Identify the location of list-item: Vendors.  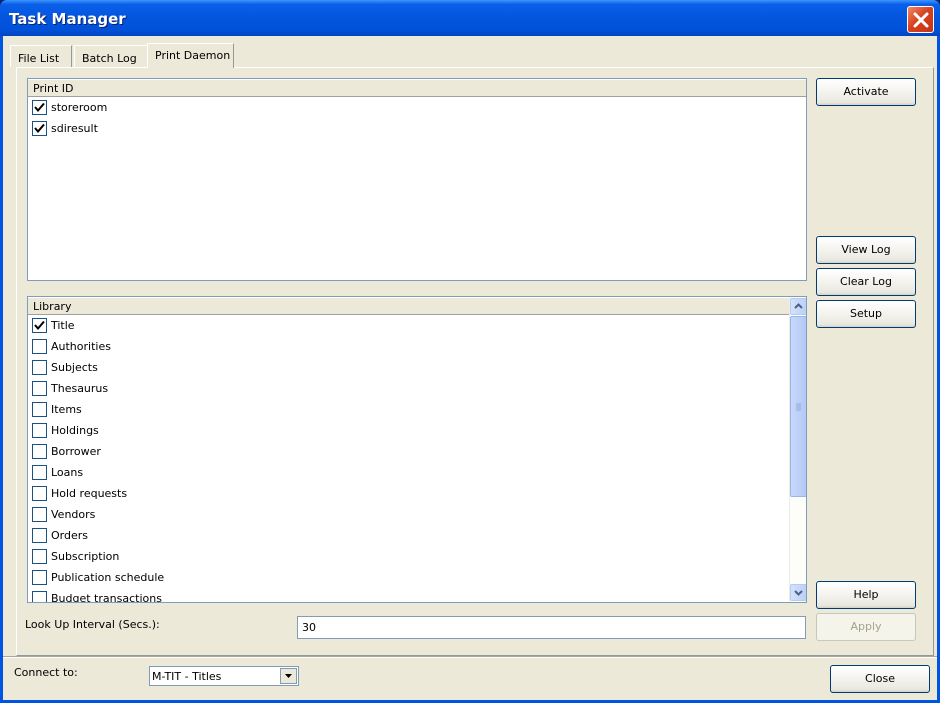
(417, 514).